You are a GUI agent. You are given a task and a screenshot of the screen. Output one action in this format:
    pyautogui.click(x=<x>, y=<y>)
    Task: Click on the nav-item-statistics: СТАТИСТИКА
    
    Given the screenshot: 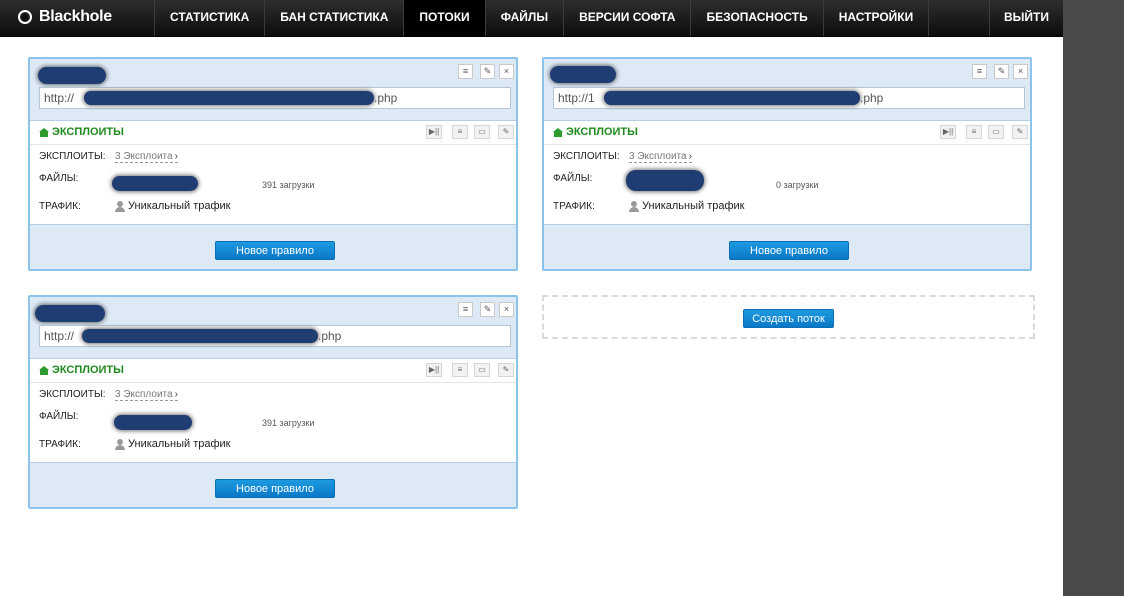 What is the action you would take?
    pyautogui.click(x=209, y=18)
    